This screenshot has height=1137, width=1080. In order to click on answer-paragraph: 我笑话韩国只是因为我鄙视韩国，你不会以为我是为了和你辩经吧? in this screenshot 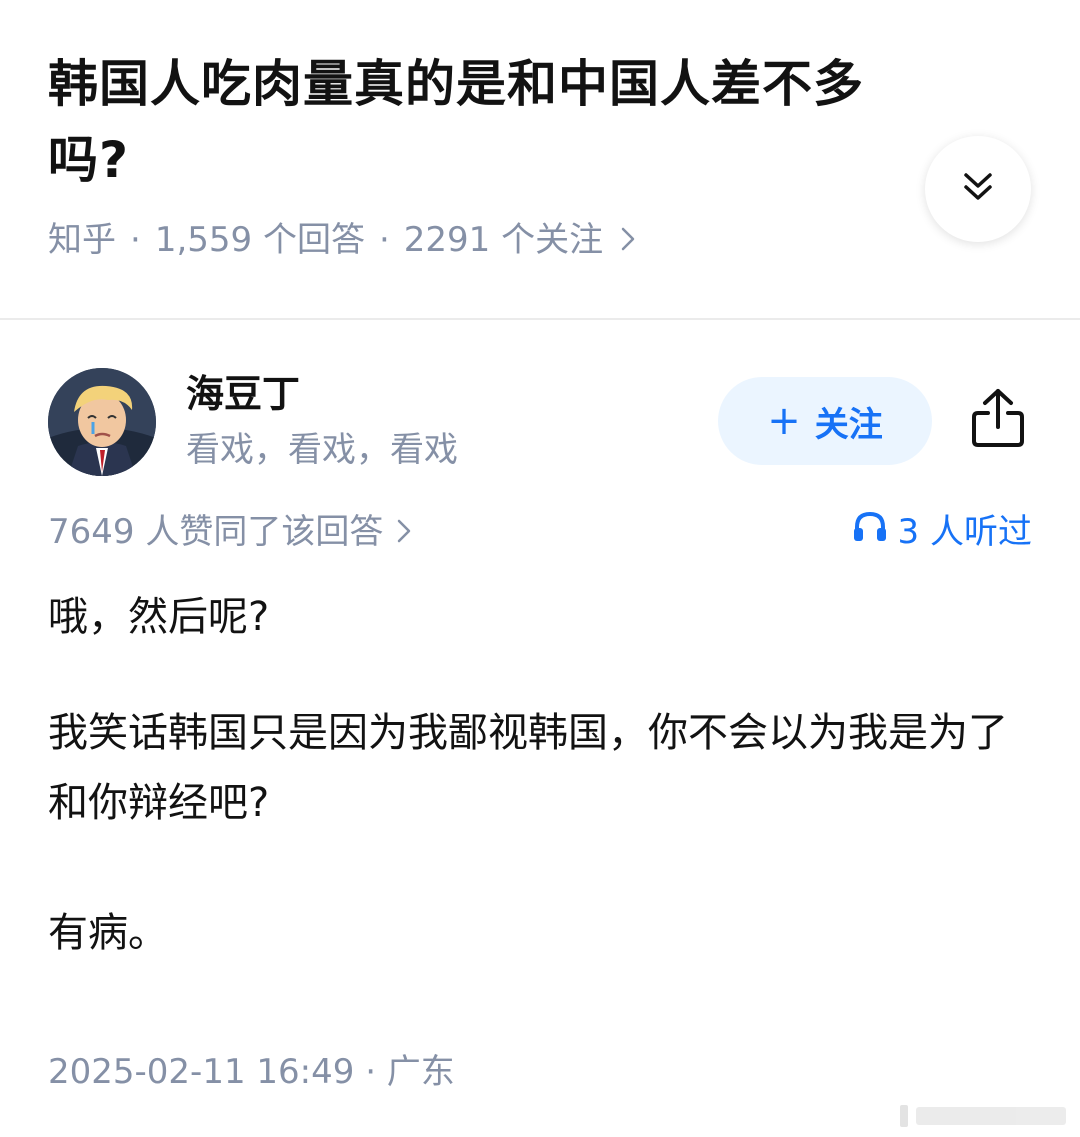, I will do `click(528, 768)`.